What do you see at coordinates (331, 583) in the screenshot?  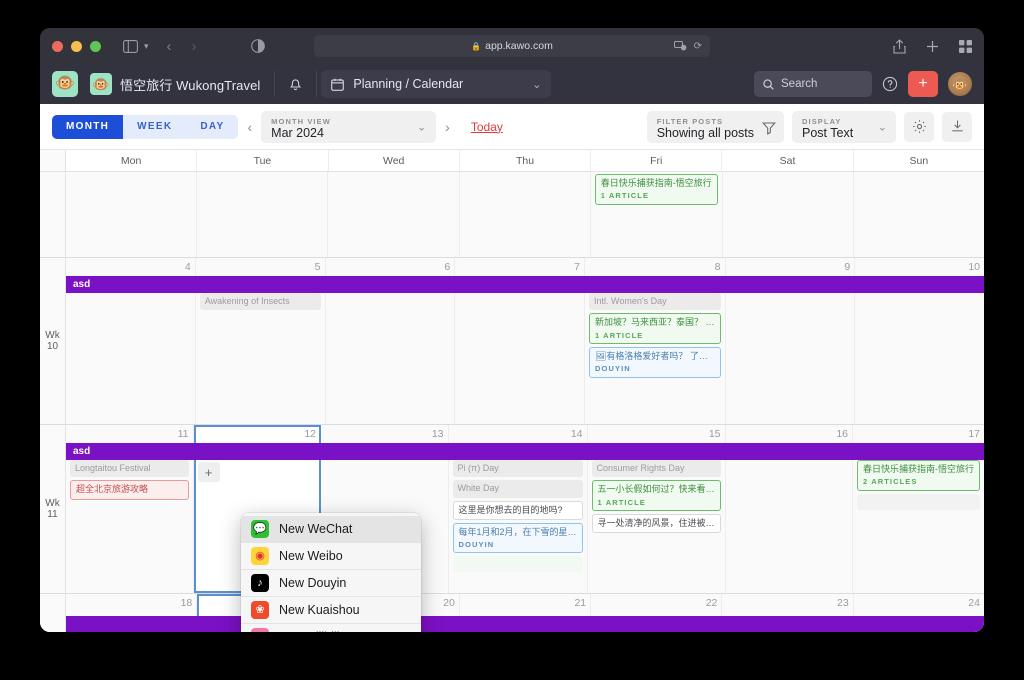 I see `menu-item-new-douyin: ♪ New Douyin` at bounding box center [331, 583].